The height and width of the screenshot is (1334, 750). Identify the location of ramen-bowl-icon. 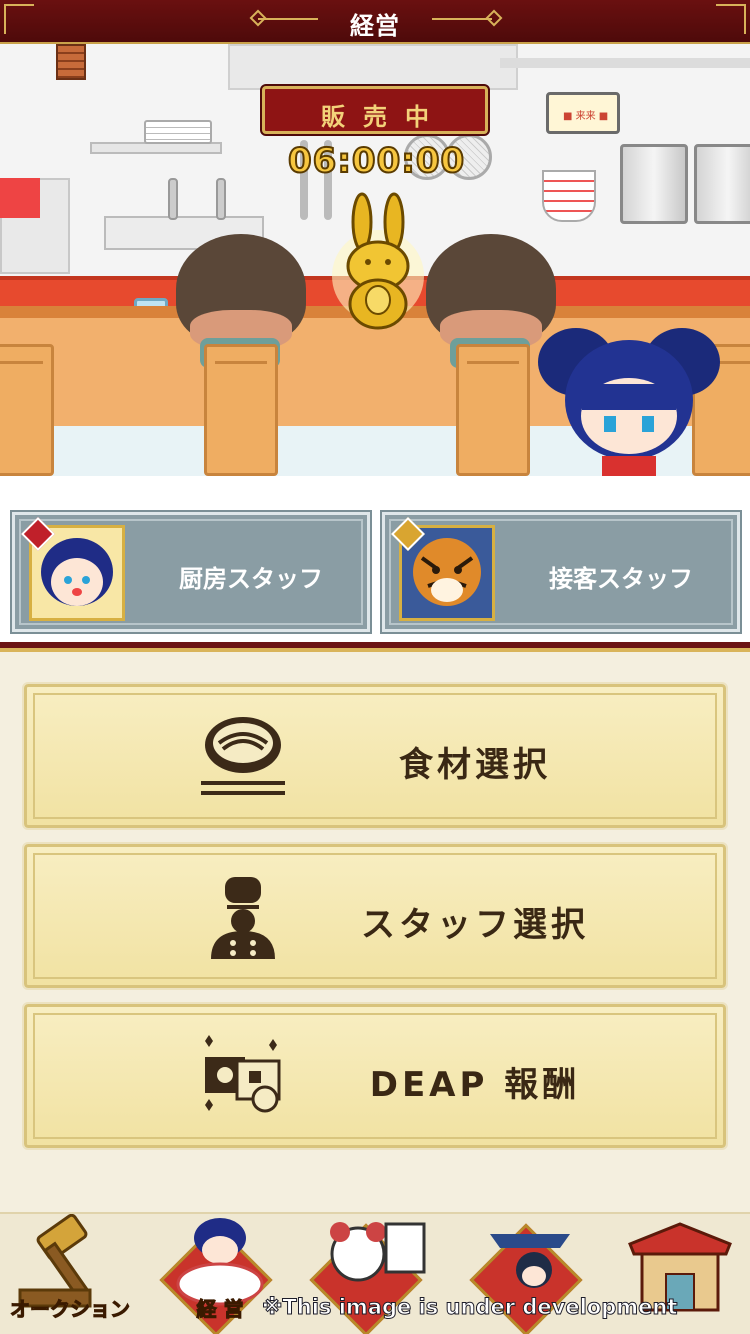
(243, 756).